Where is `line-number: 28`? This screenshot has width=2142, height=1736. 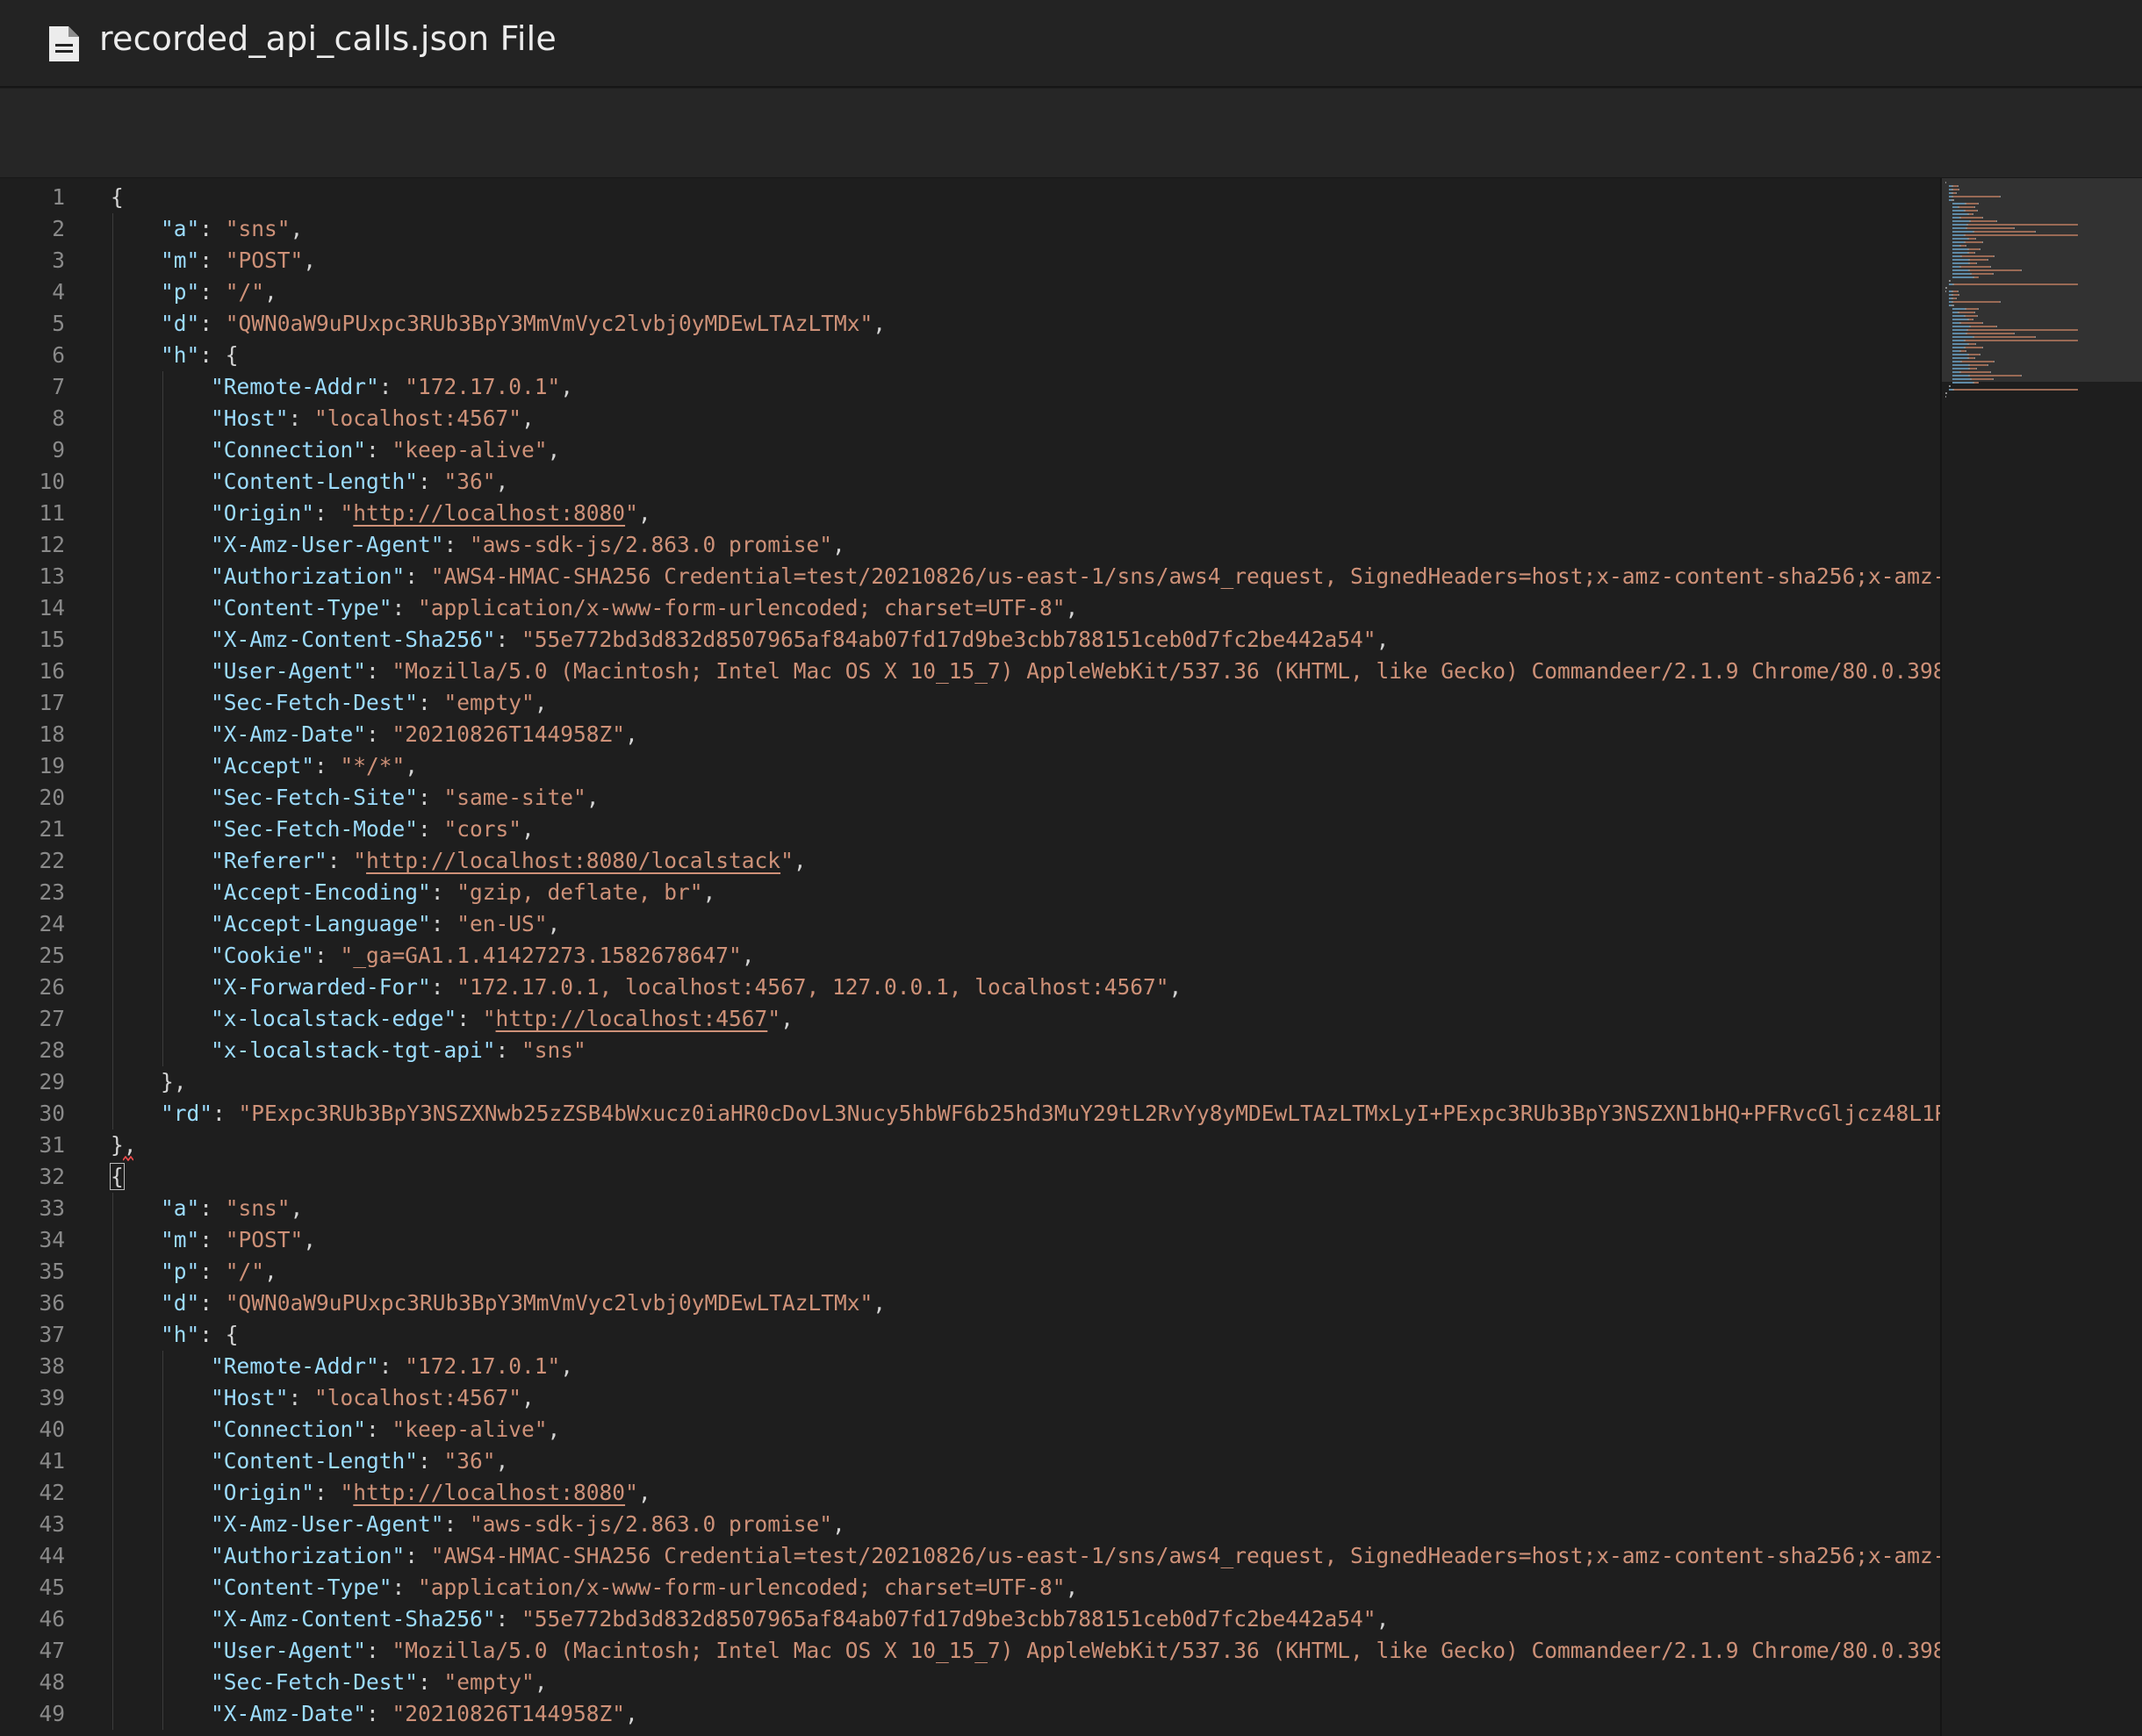 line-number: 28 is located at coordinates (52, 1050).